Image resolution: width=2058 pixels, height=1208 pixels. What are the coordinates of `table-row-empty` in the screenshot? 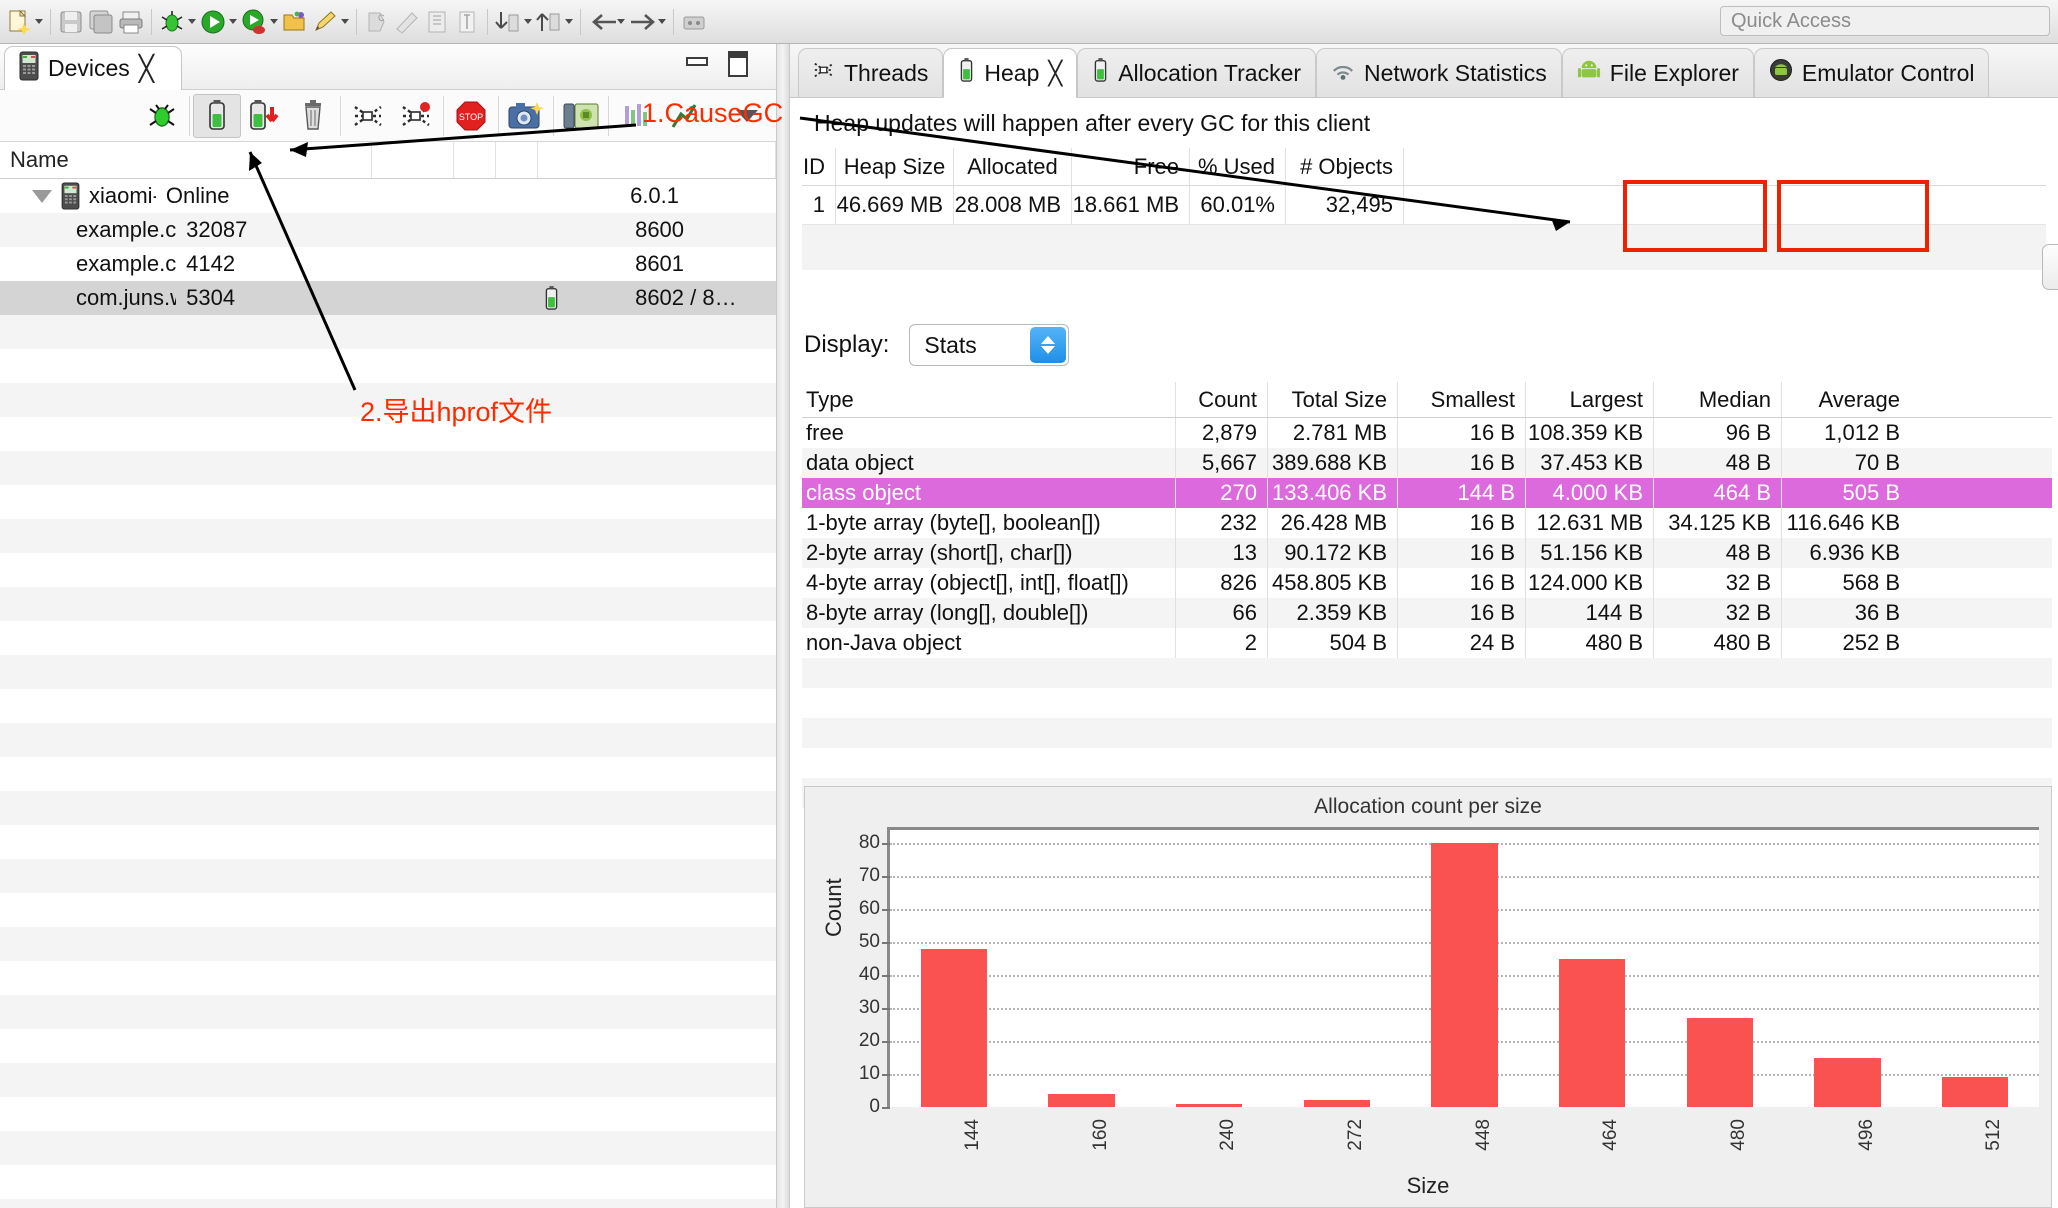 It's located at (1427, 763).